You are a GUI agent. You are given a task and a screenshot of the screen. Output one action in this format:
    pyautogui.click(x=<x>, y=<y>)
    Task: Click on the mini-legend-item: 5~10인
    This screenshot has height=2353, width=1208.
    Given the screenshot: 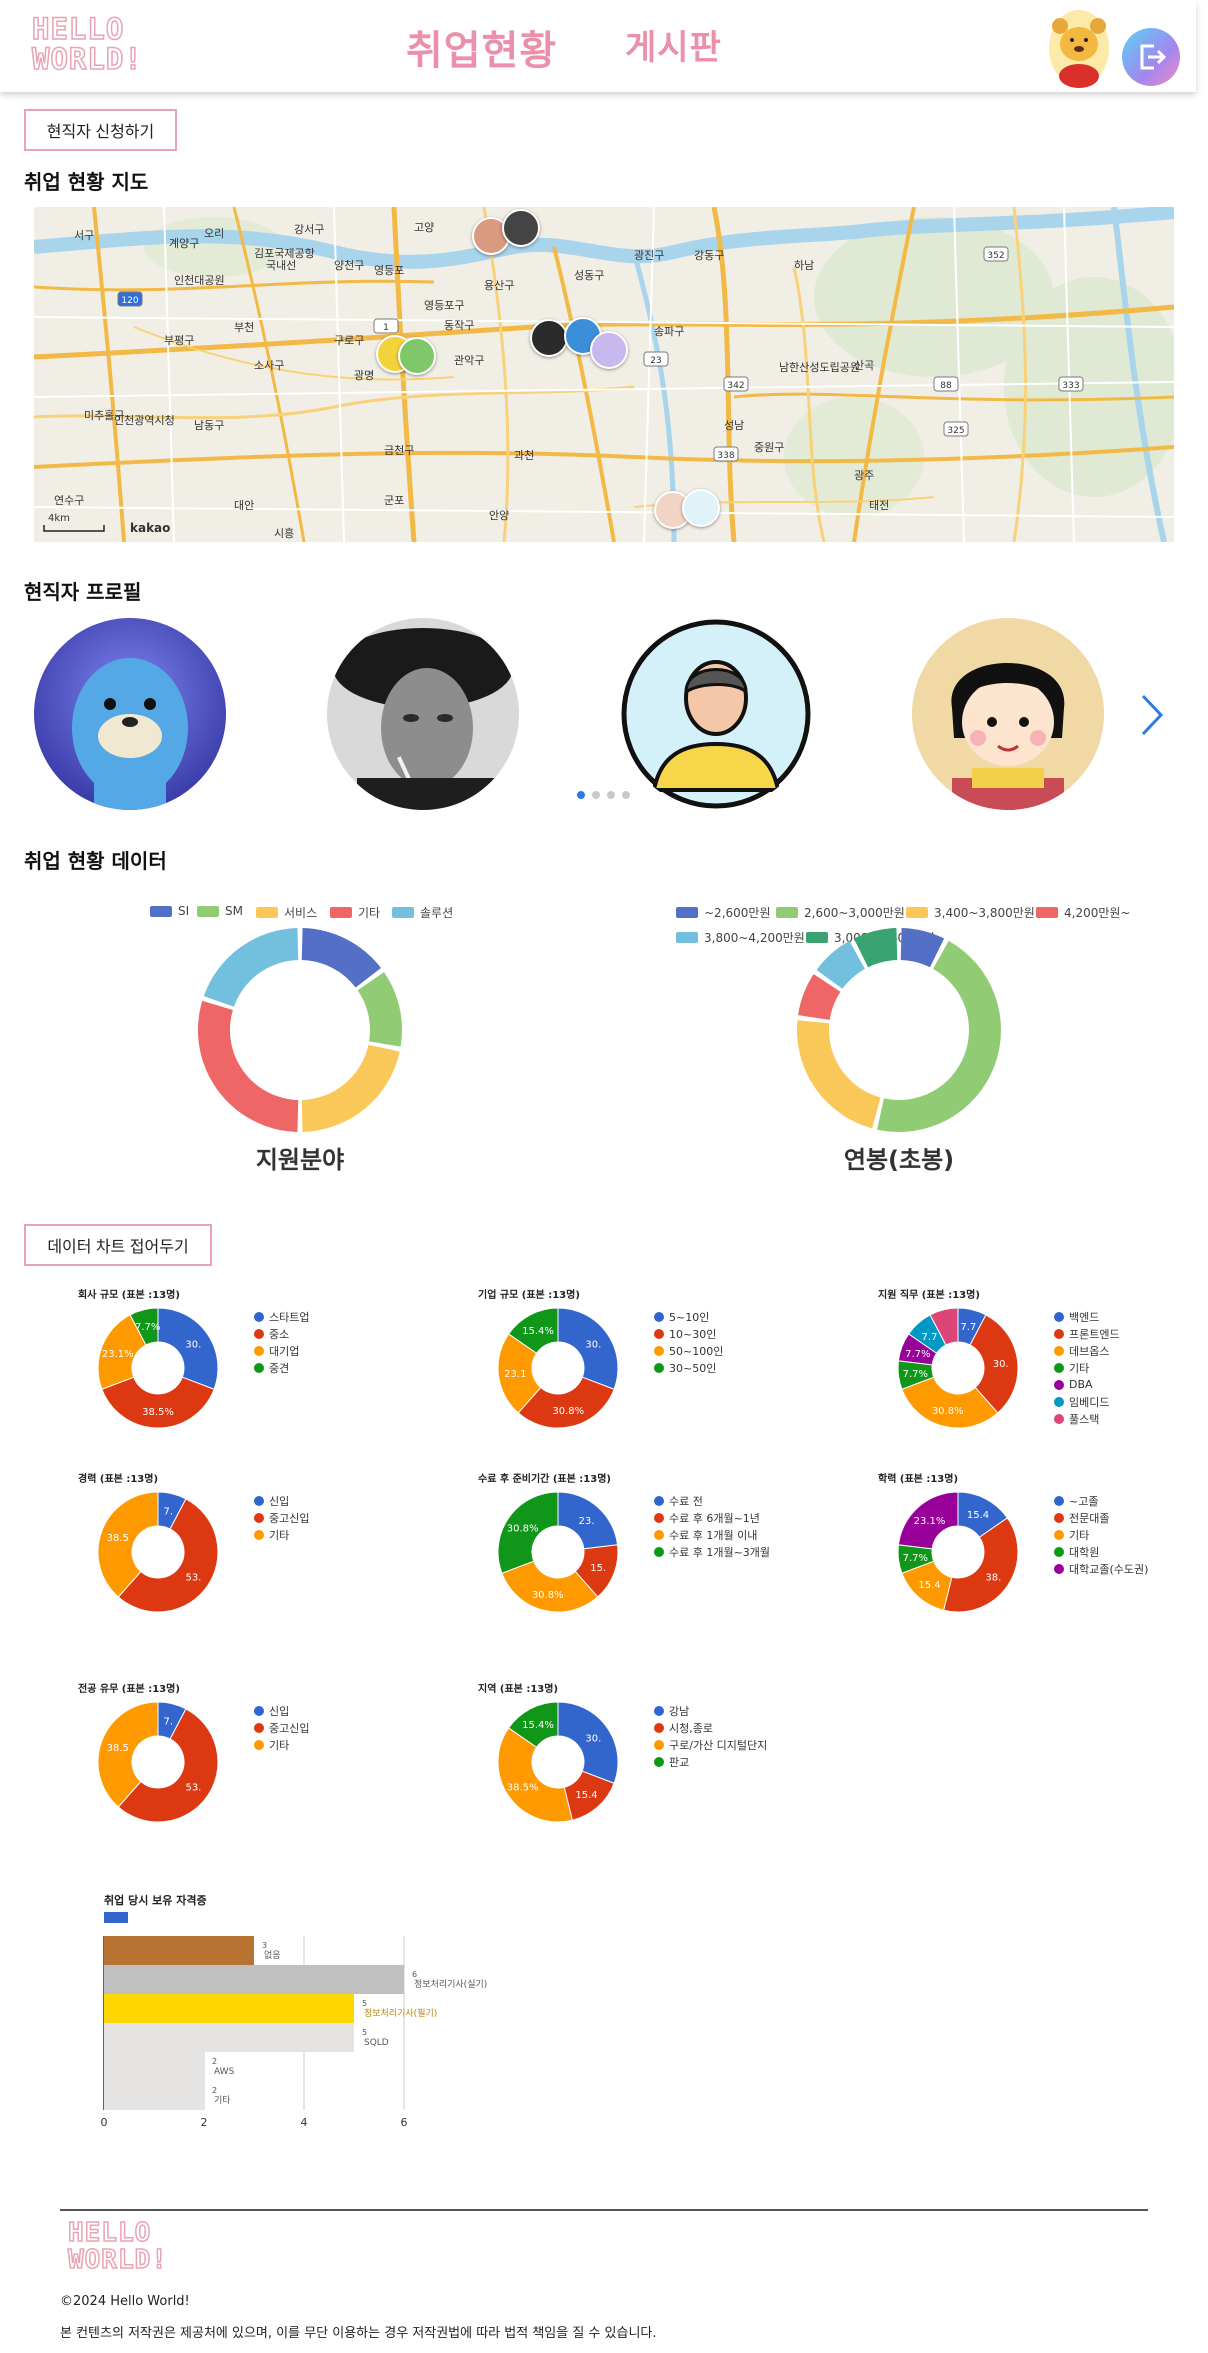 What is the action you would take?
    pyautogui.click(x=688, y=1316)
    